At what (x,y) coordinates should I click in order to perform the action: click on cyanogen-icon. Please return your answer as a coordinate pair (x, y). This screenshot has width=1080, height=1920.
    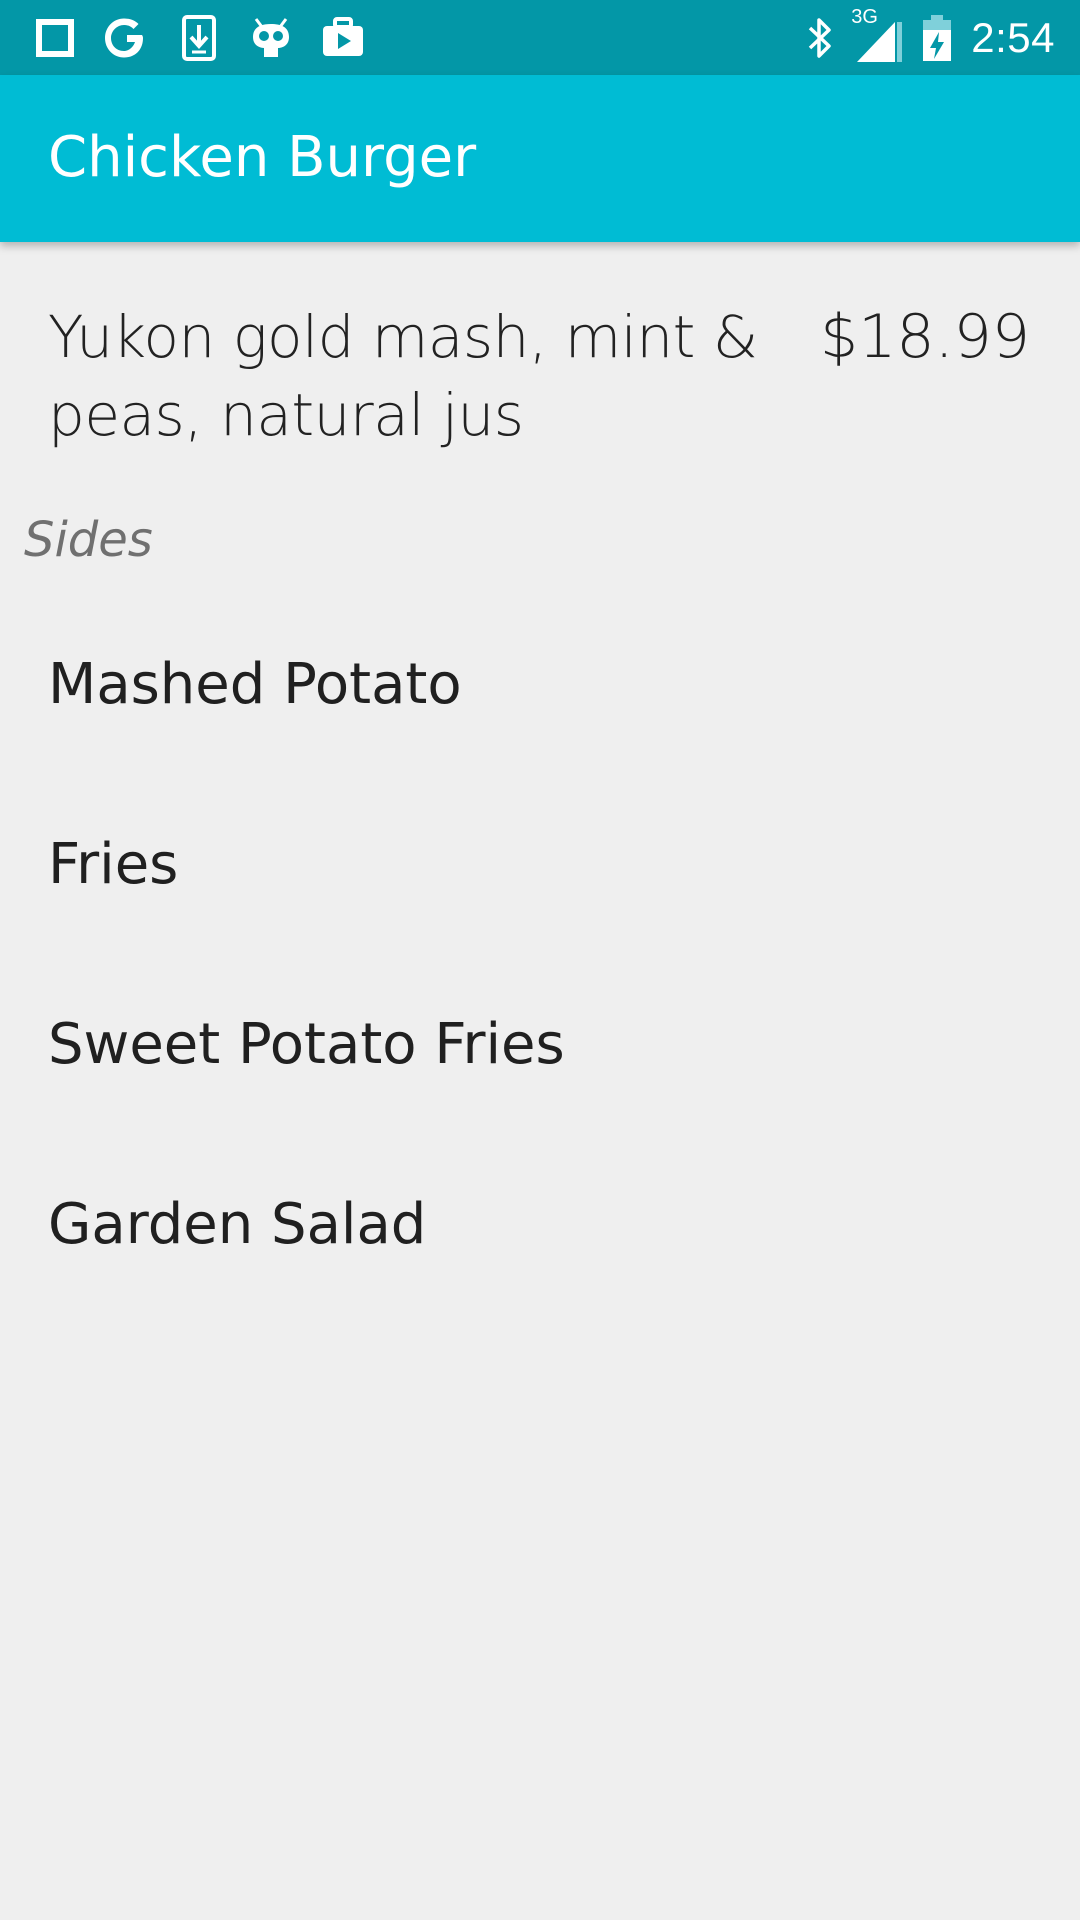
    Looking at the image, I should click on (271, 38).